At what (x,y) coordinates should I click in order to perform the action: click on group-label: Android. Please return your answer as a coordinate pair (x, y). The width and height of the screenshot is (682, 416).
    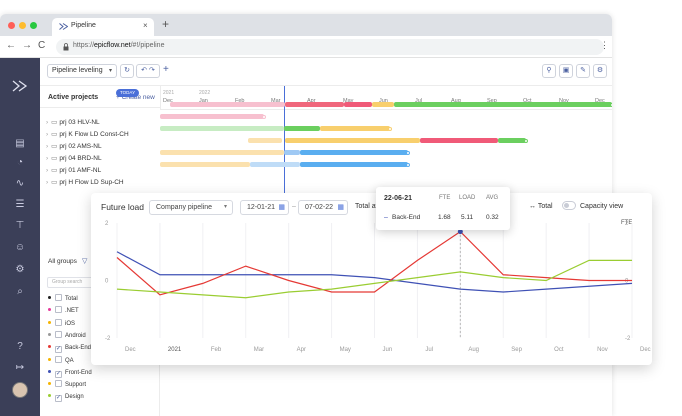
    Looking at the image, I should click on (75, 335).